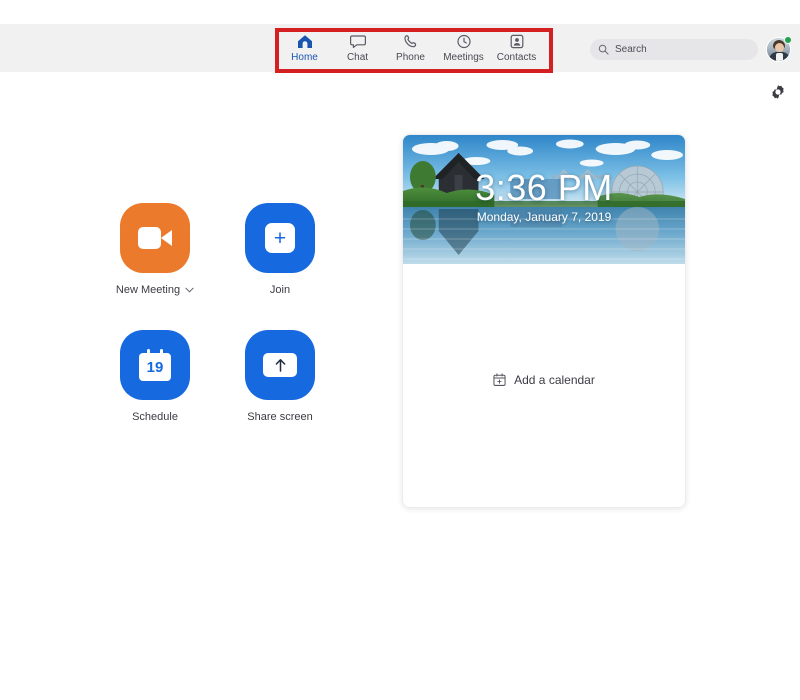  Describe the element at coordinates (674, 49) in the screenshot. I see `search-input: Search` at that location.